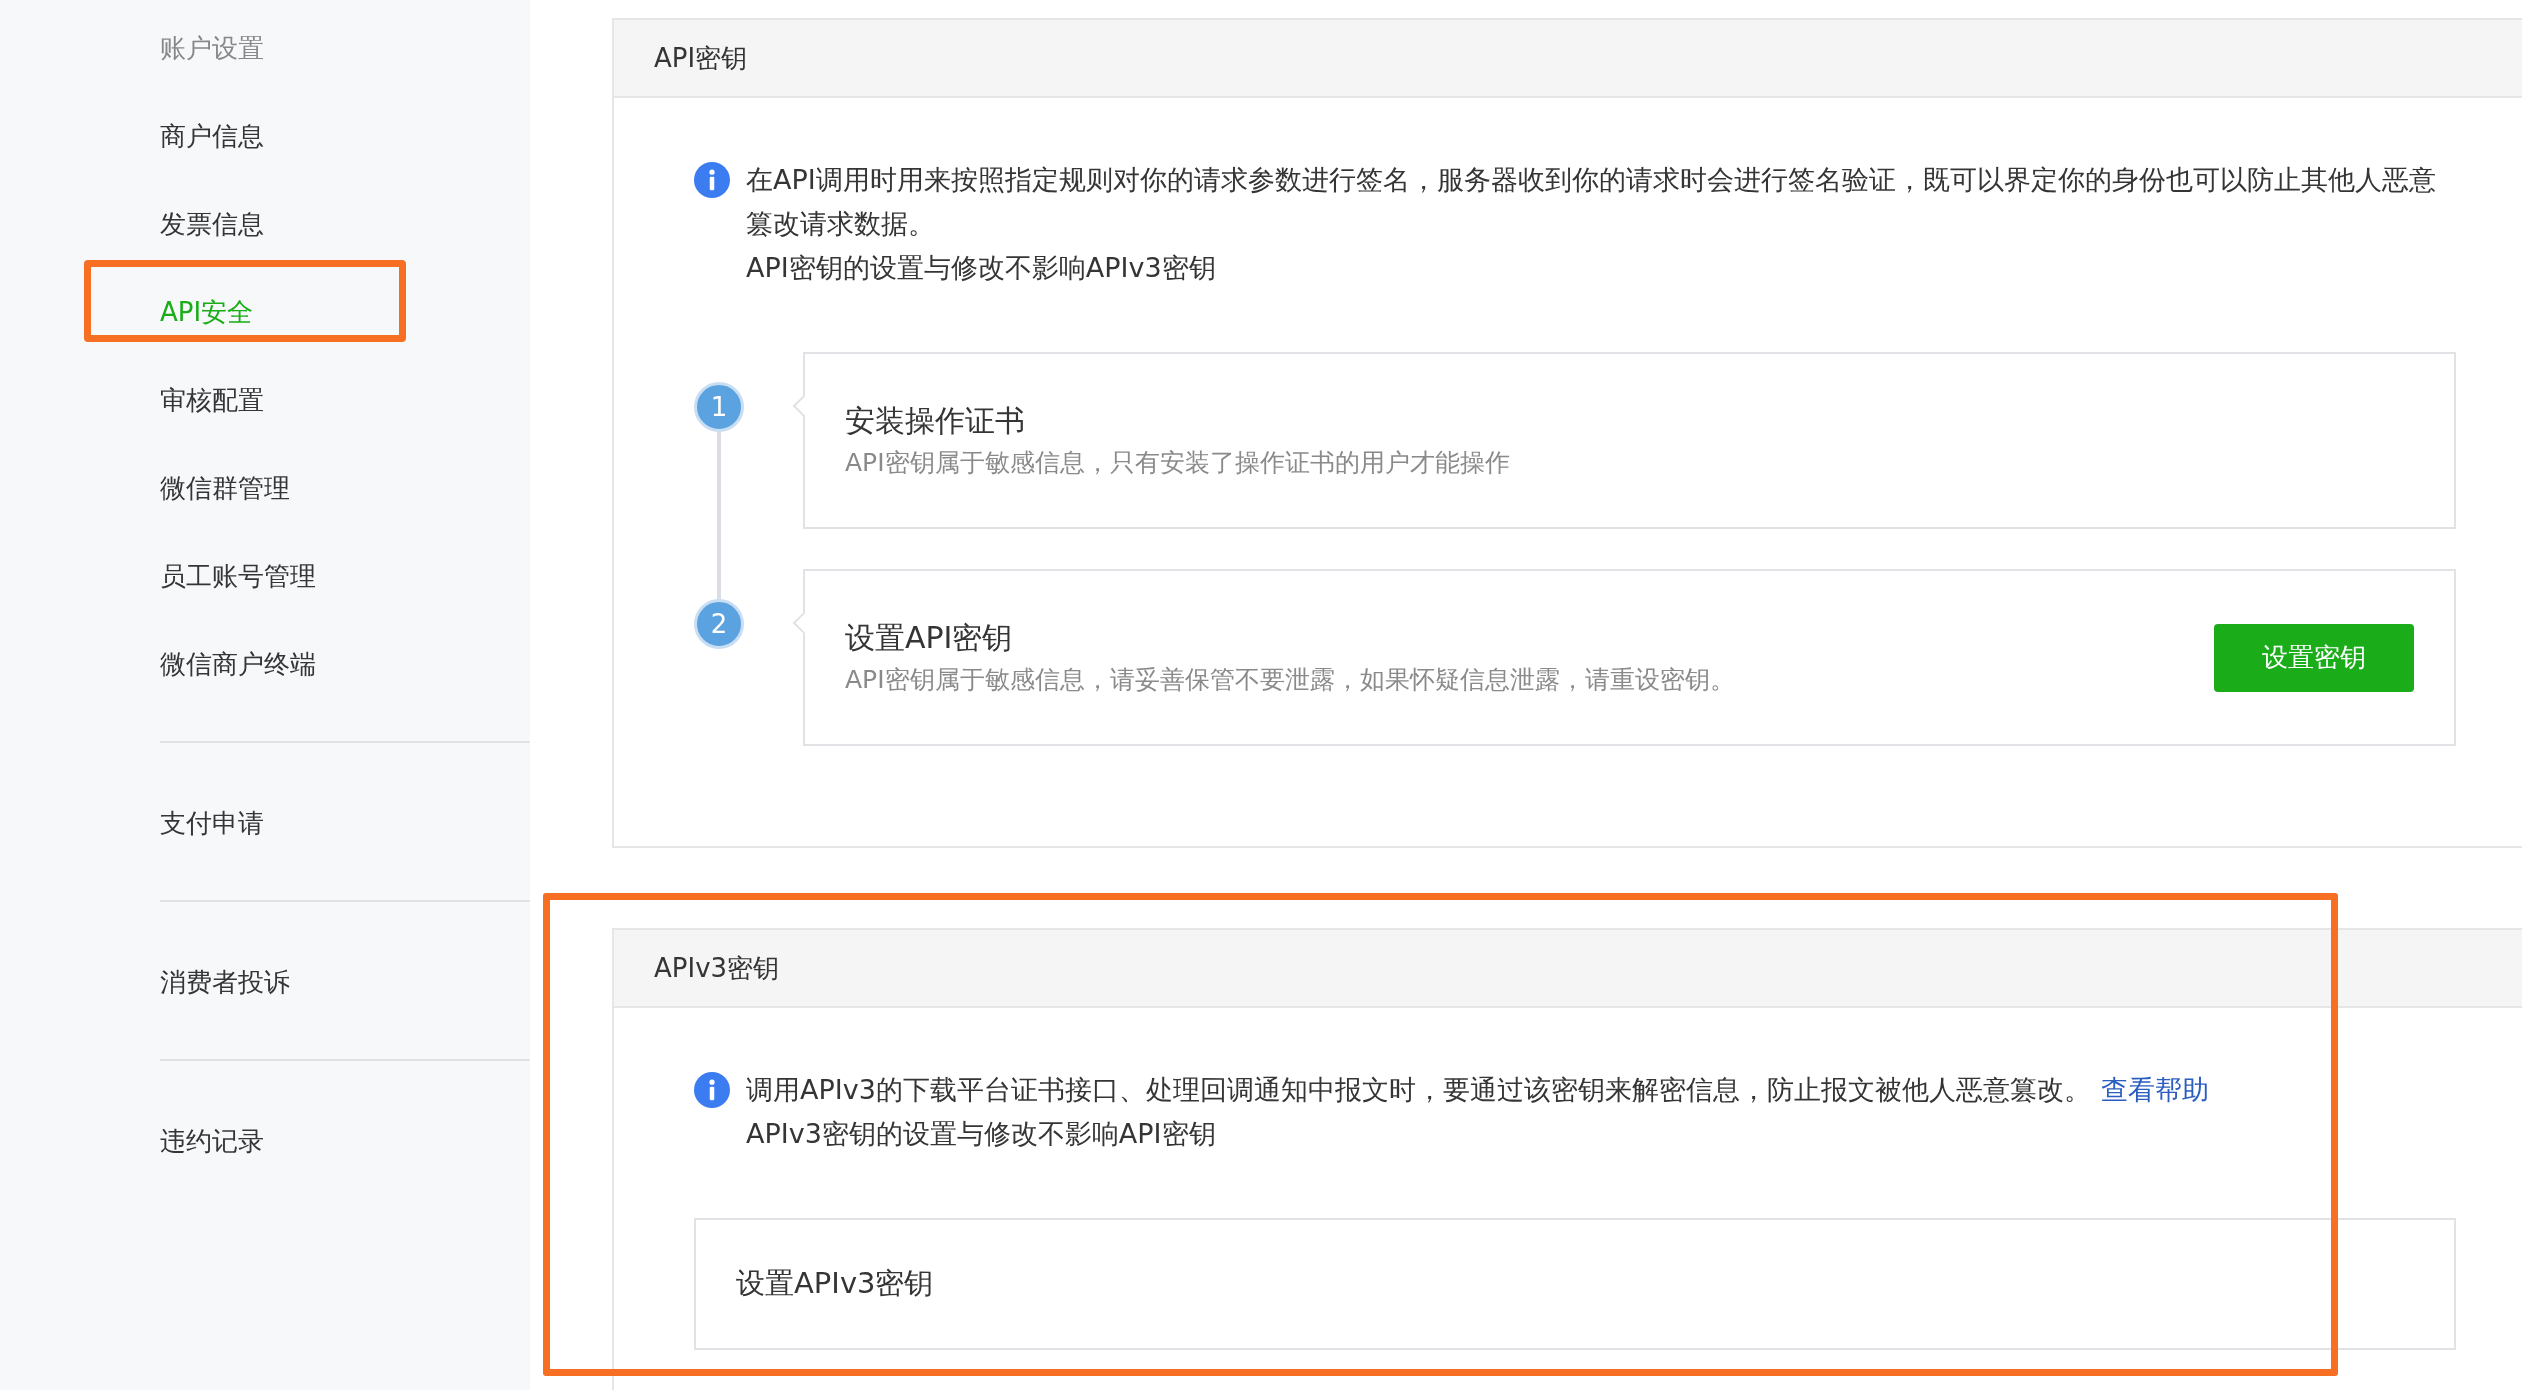  I want to click on step-number: 1, so click(719, 407).